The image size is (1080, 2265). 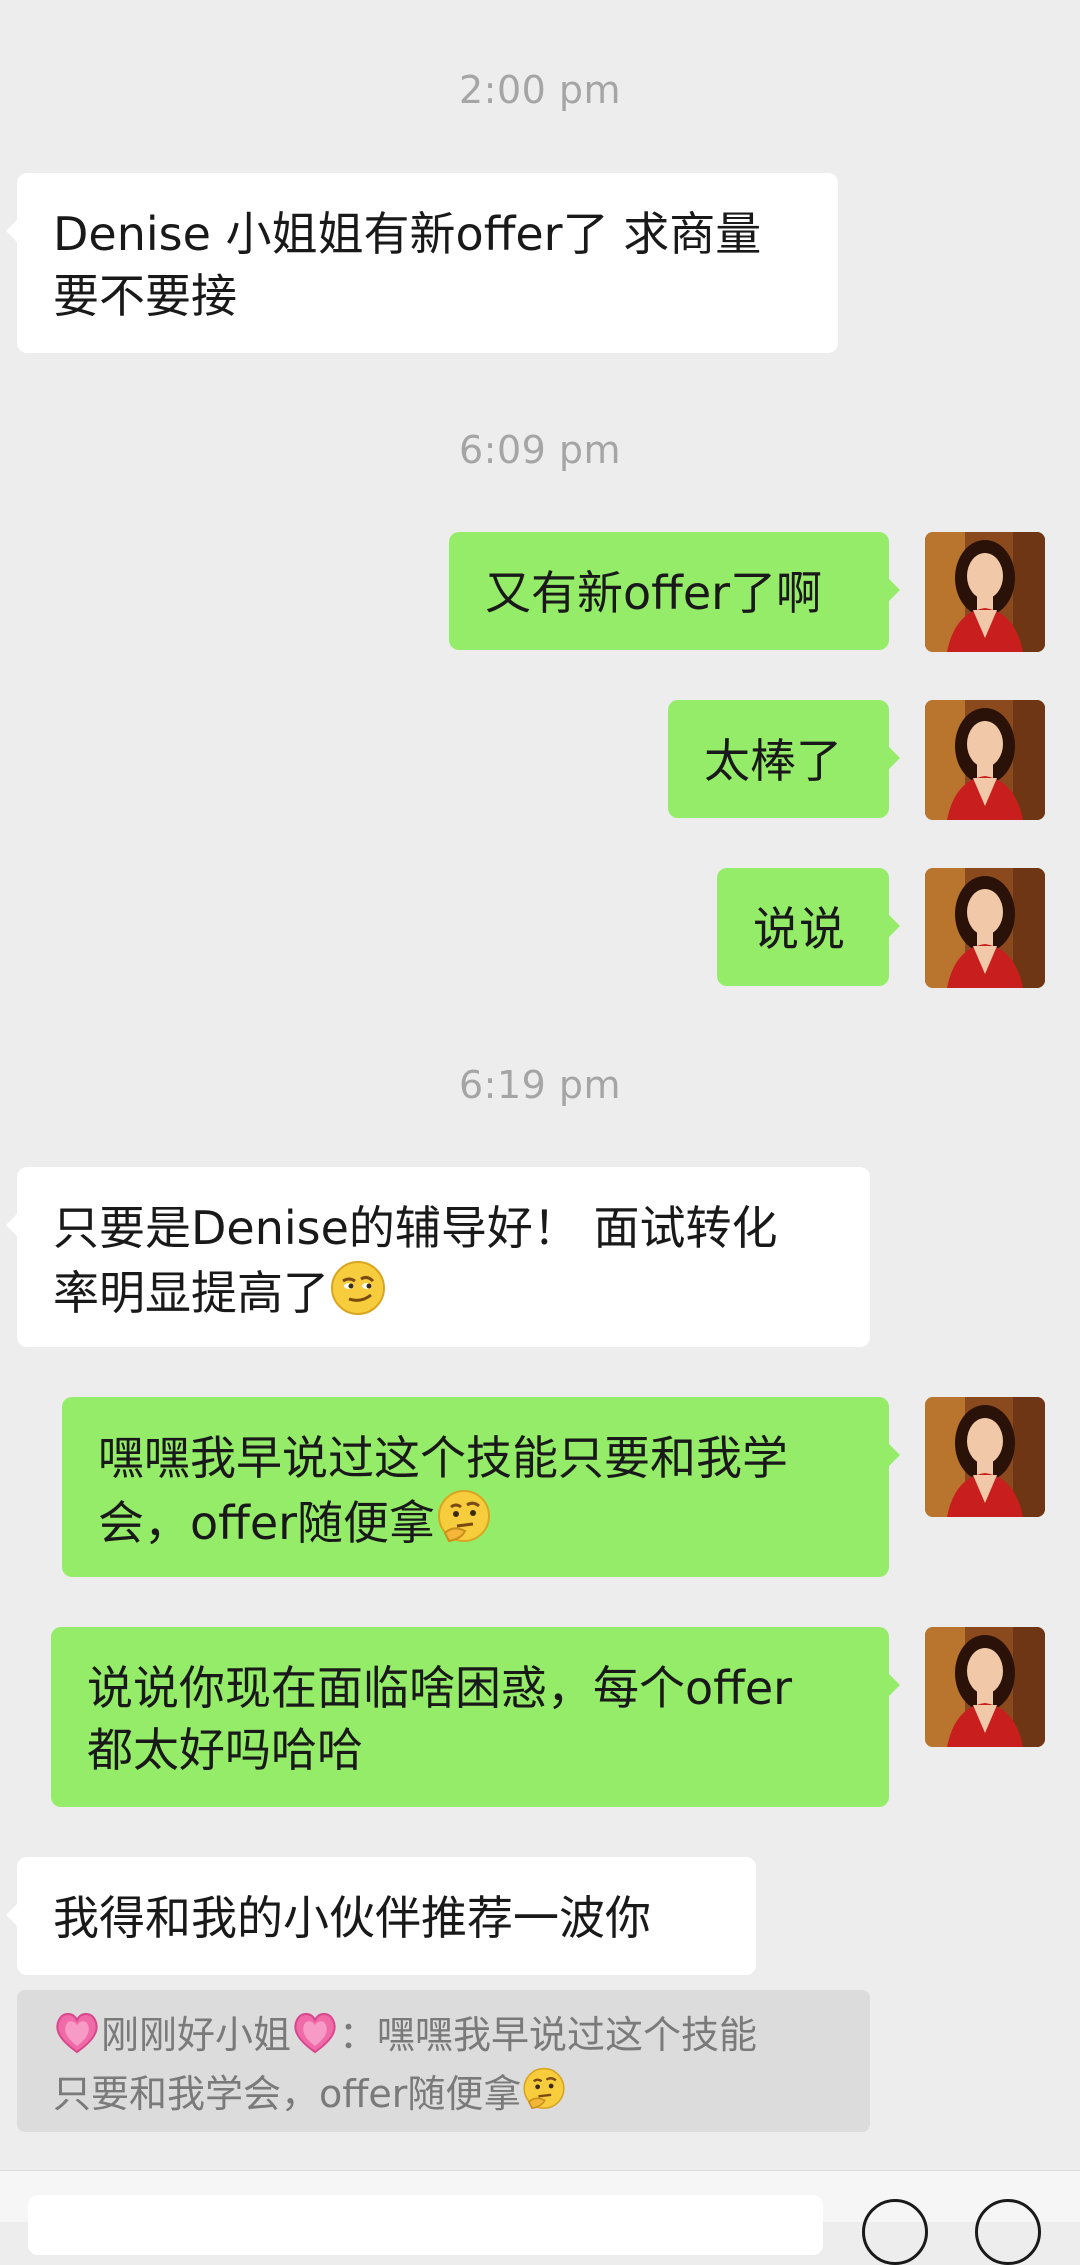 I want to click on message-text: 只要是Denise的辅导好！ 面试转化 率明显提高了, so click(x=443, y=1264).